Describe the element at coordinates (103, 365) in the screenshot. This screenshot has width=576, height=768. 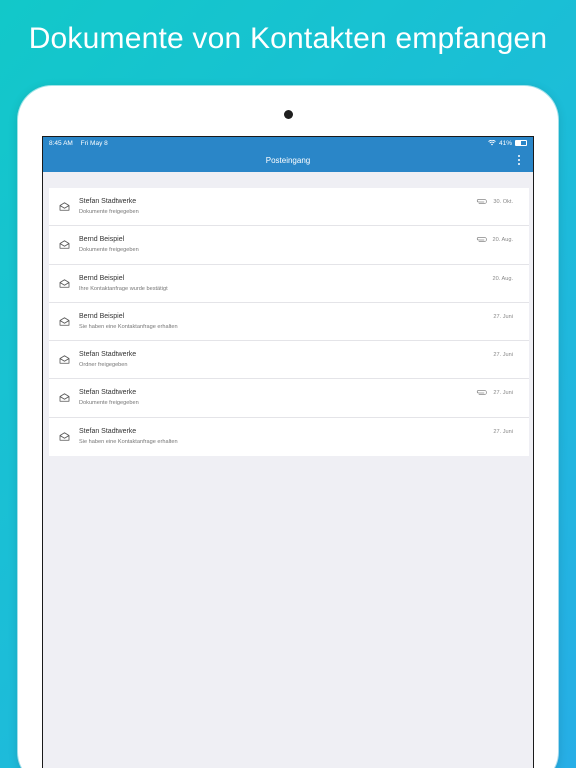
I see `message-subject: Ordner freigegeben` at that location.